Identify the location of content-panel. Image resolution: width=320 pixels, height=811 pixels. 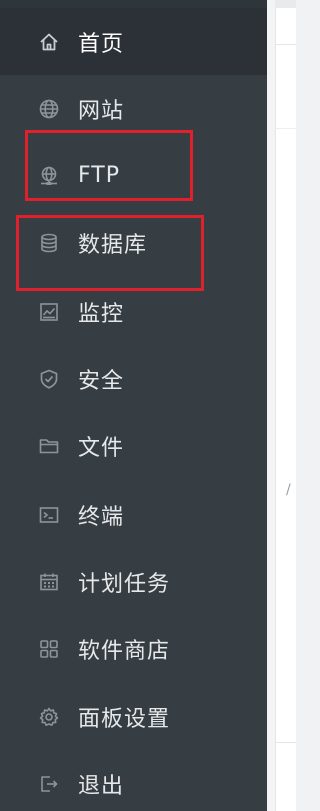
(285, 405).